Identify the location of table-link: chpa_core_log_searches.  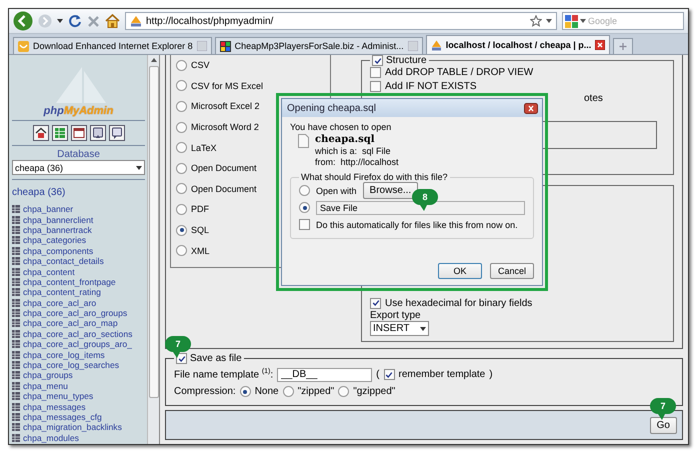
(71, 365).